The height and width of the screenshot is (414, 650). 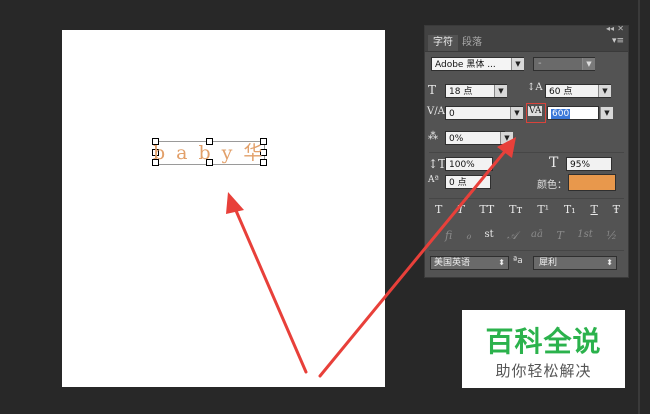 I want to click on watermark-title: 百科全说, so click(x=543, y=341).